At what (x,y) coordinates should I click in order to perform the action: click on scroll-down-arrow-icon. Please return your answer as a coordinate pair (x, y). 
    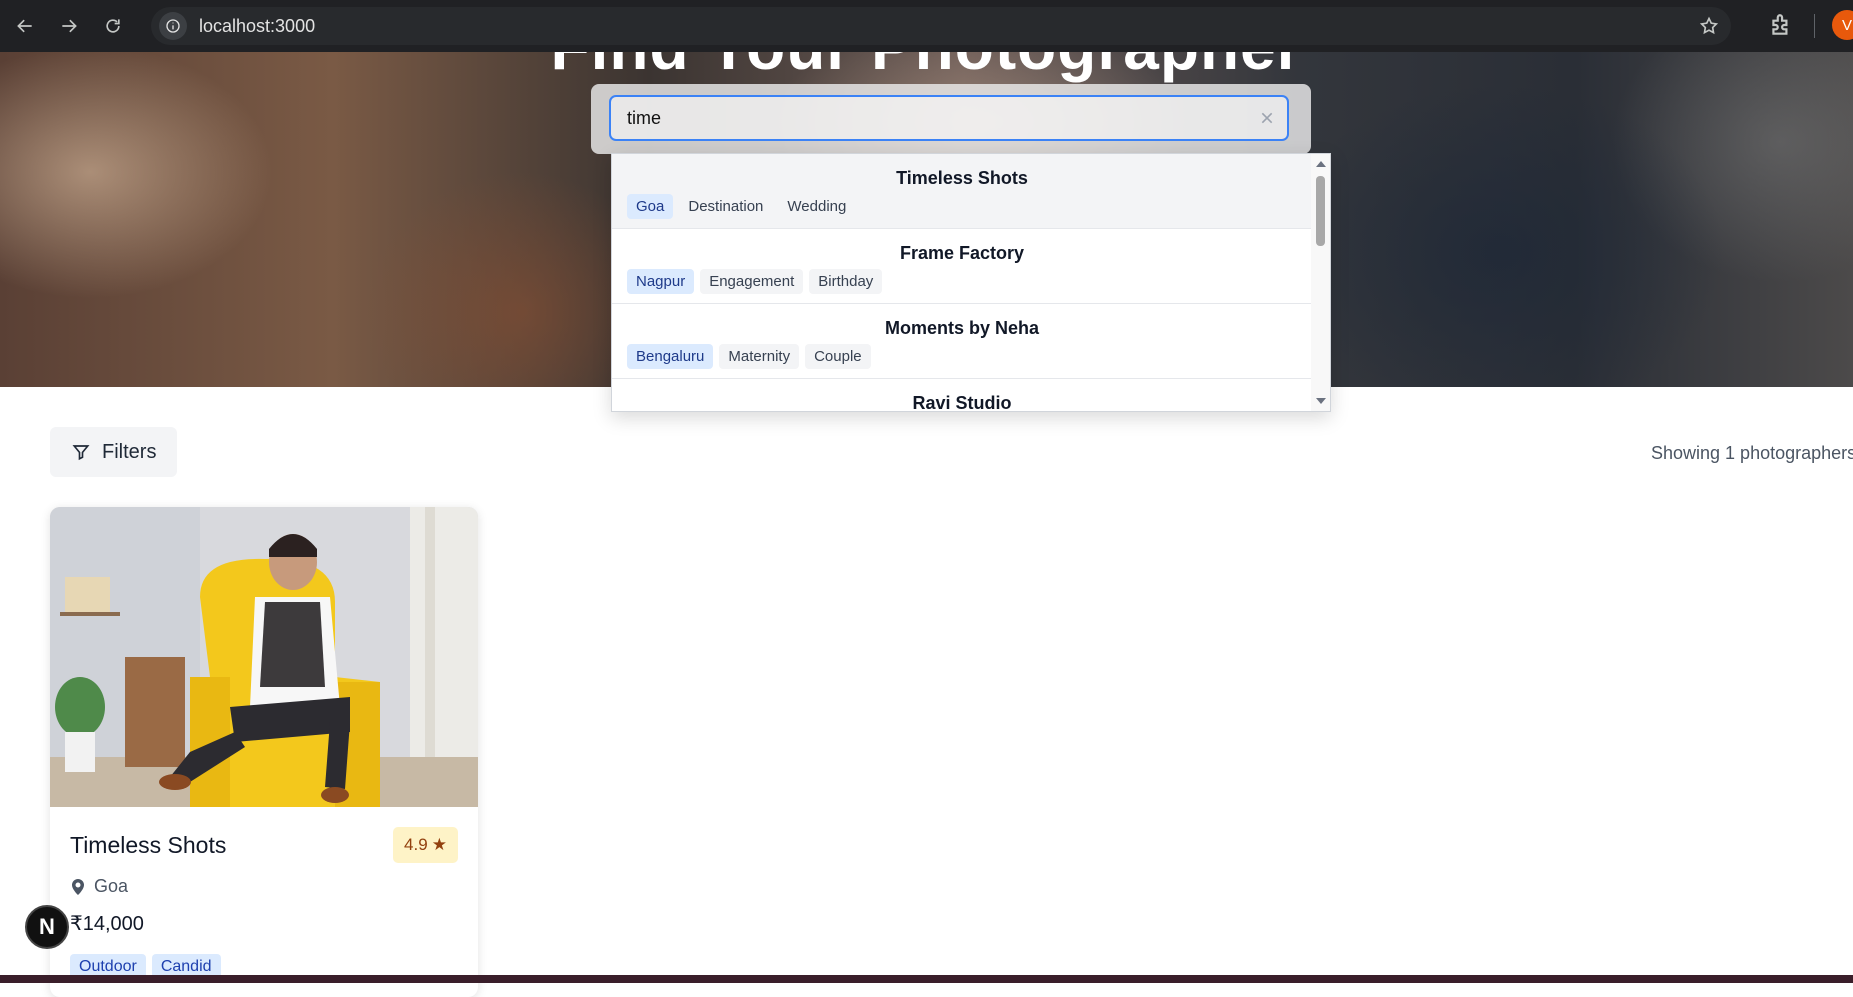
    Looking at the image, I should click on (1321, 401).